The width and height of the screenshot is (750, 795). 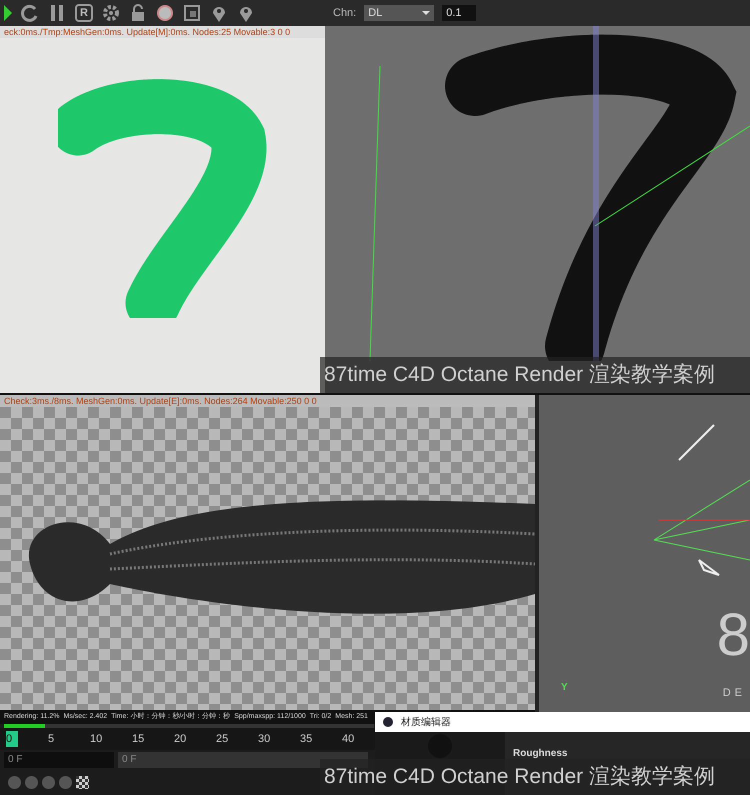 What do you see at coordinates (138, 739) in the screenshot?
I see `timeline-tick: 15` at bounding box center [138, 739].